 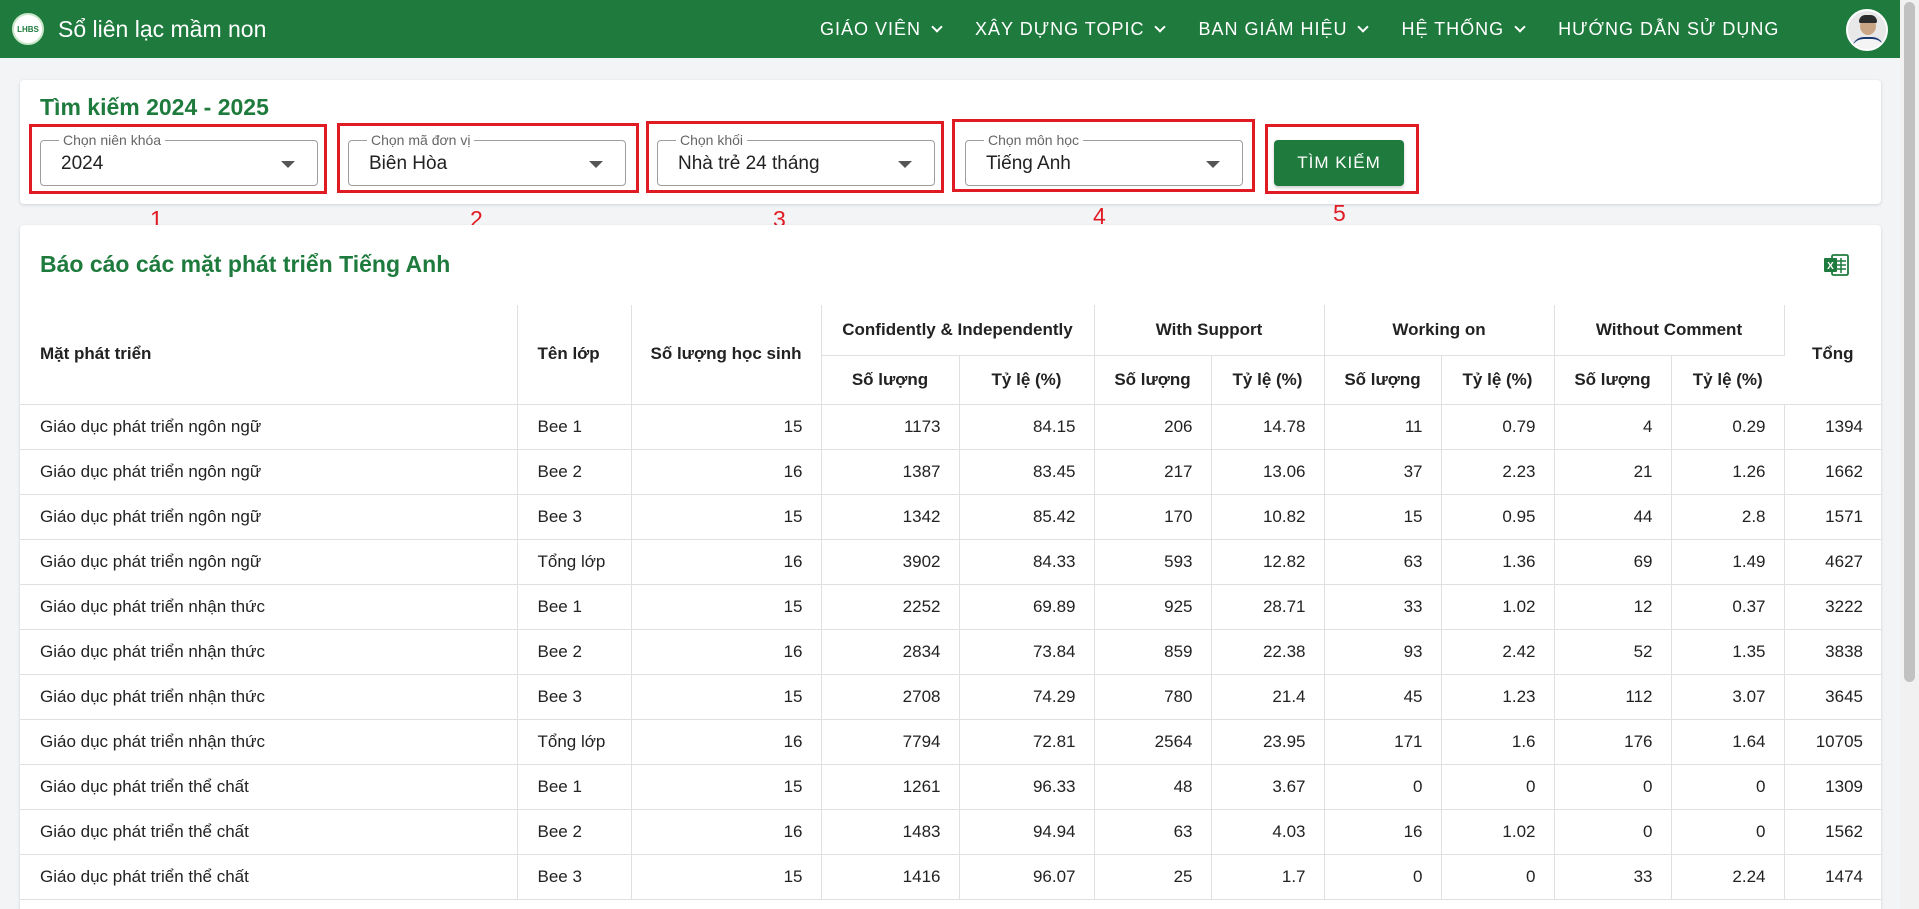 I want to click on app-title: Sổ liên lạc mầm non, so click(x=162, y=29).